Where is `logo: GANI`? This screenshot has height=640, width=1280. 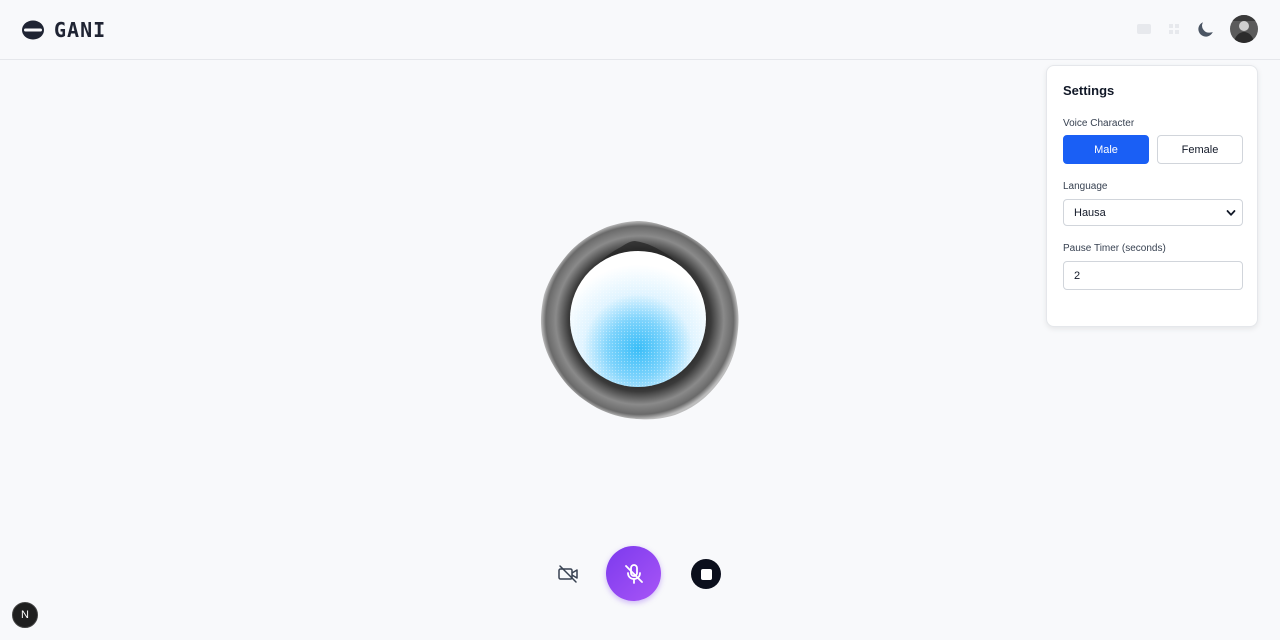 logo: GANI is located at coordinates (64, 30).